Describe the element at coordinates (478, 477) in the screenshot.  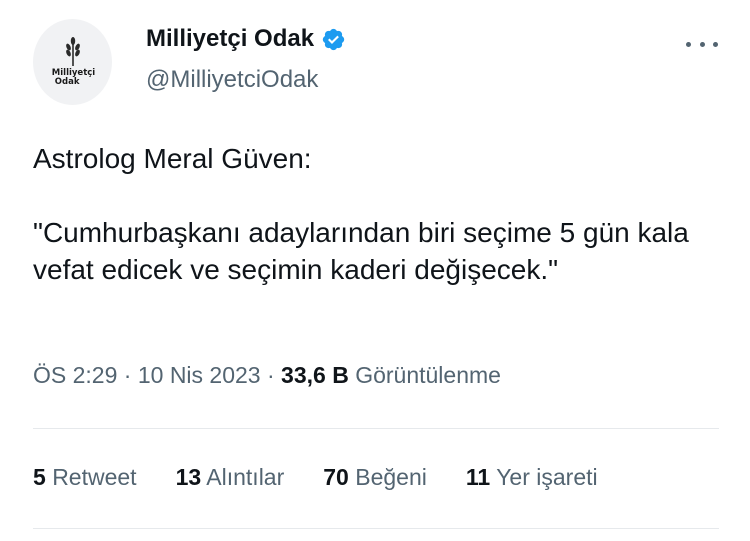
I see `bookmarks-count: 11` at that location.